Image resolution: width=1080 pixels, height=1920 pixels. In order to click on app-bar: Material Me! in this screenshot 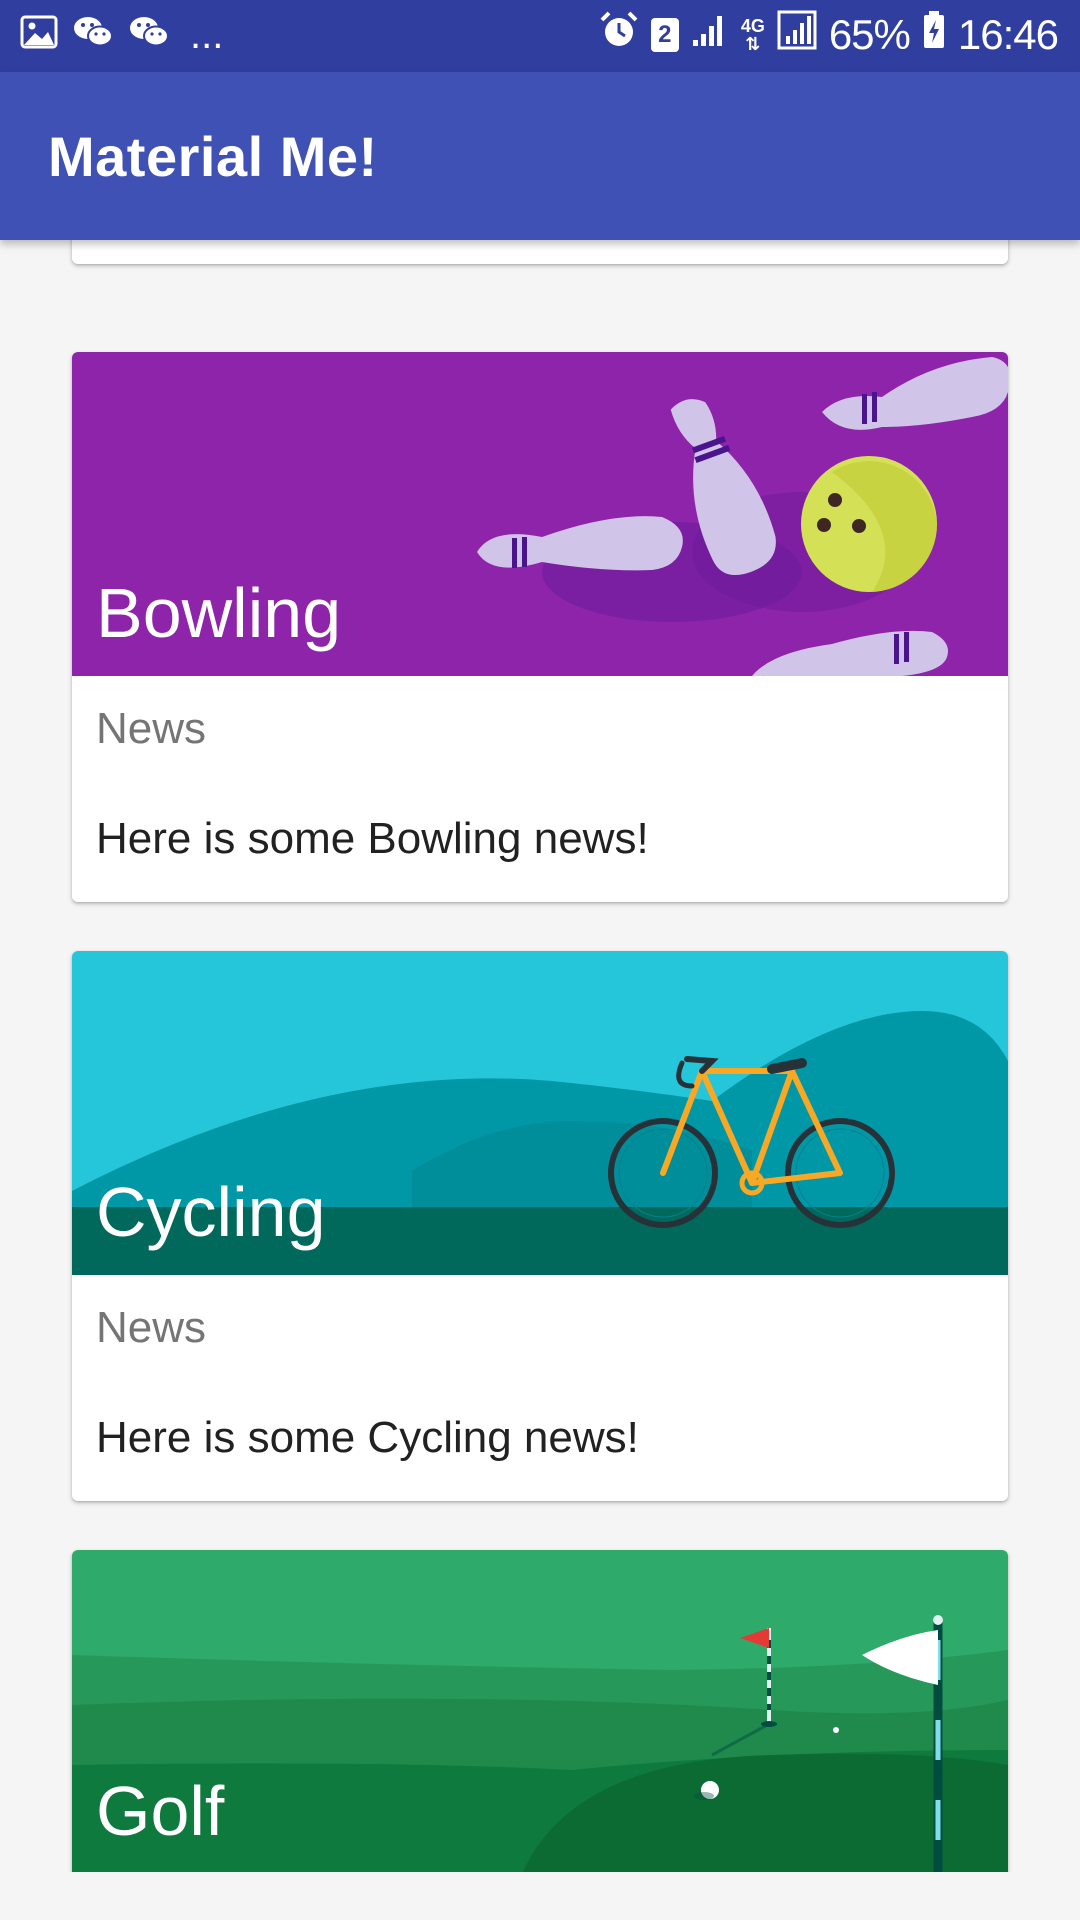, I will do `click(540, 156)`.